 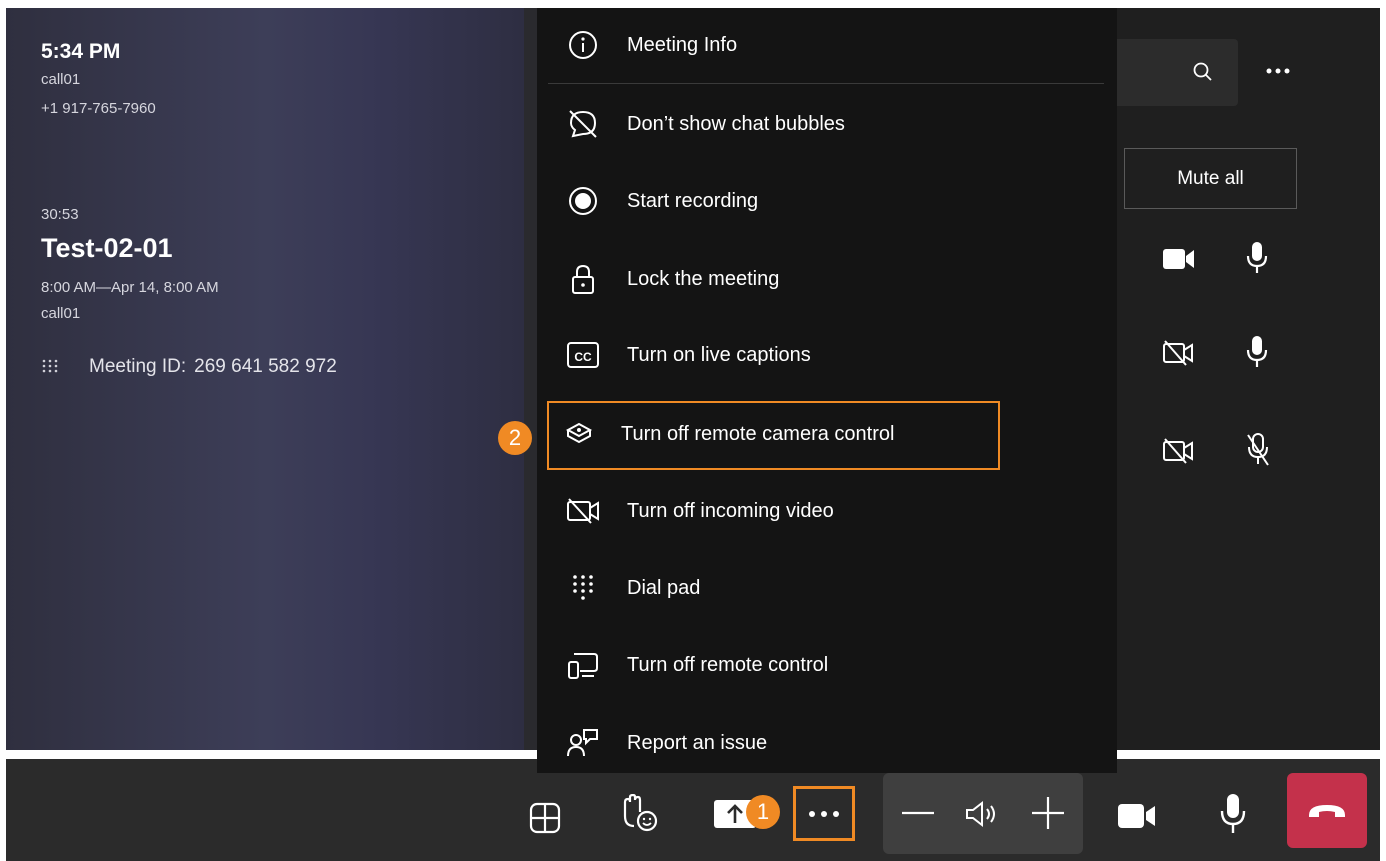 What do you see at coordinates (827, 201) in the screenshot?
I see `menu-item-start-recording: Start recording` at bounding box center [827, 201].